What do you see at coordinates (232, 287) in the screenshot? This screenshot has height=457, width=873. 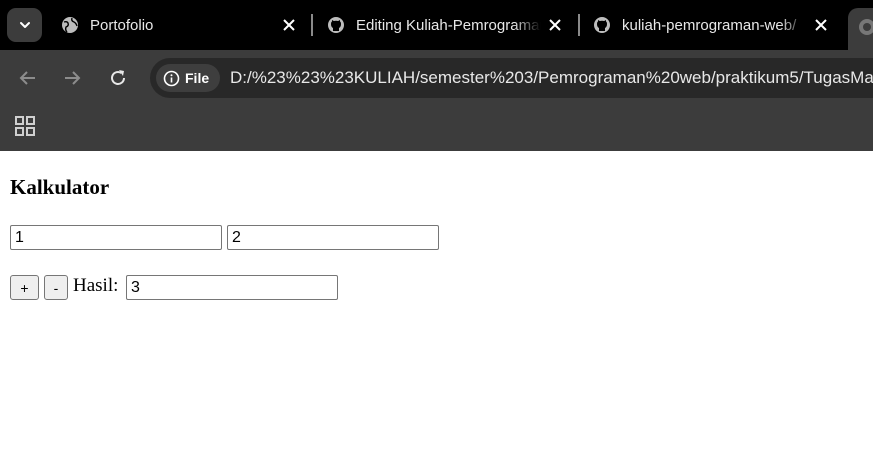 I see `result-field` at bounding box center [232, 287].